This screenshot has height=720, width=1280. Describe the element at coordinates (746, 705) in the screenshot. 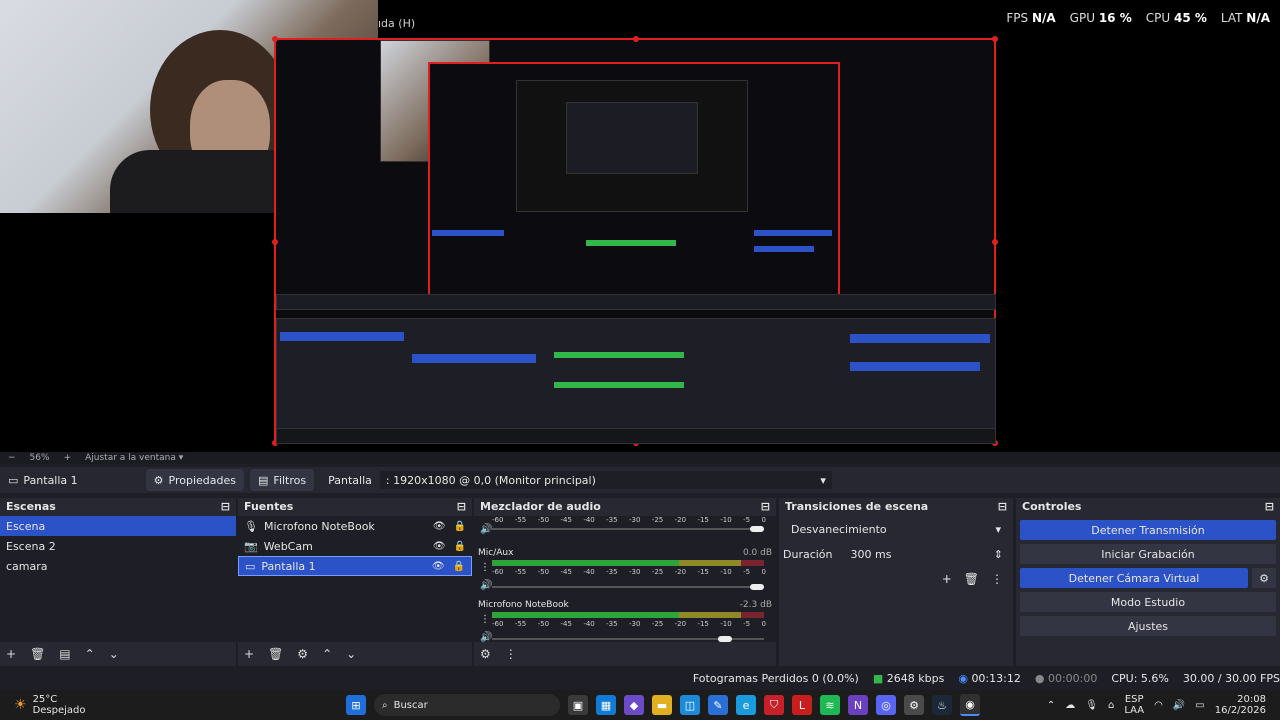

I see `edge-icon: e` at that location.